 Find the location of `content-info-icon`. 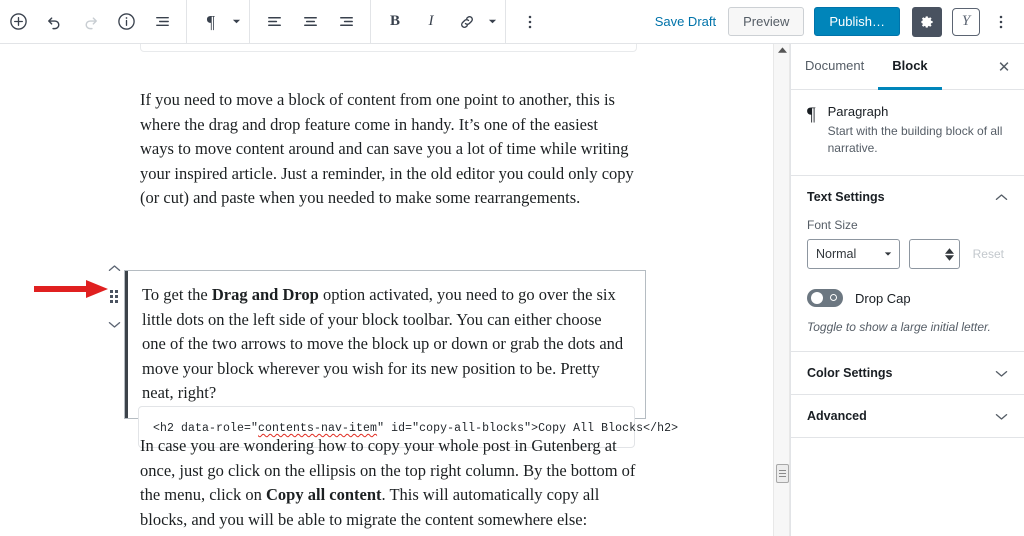

content-info-icon is located at coordinates (126, 22).